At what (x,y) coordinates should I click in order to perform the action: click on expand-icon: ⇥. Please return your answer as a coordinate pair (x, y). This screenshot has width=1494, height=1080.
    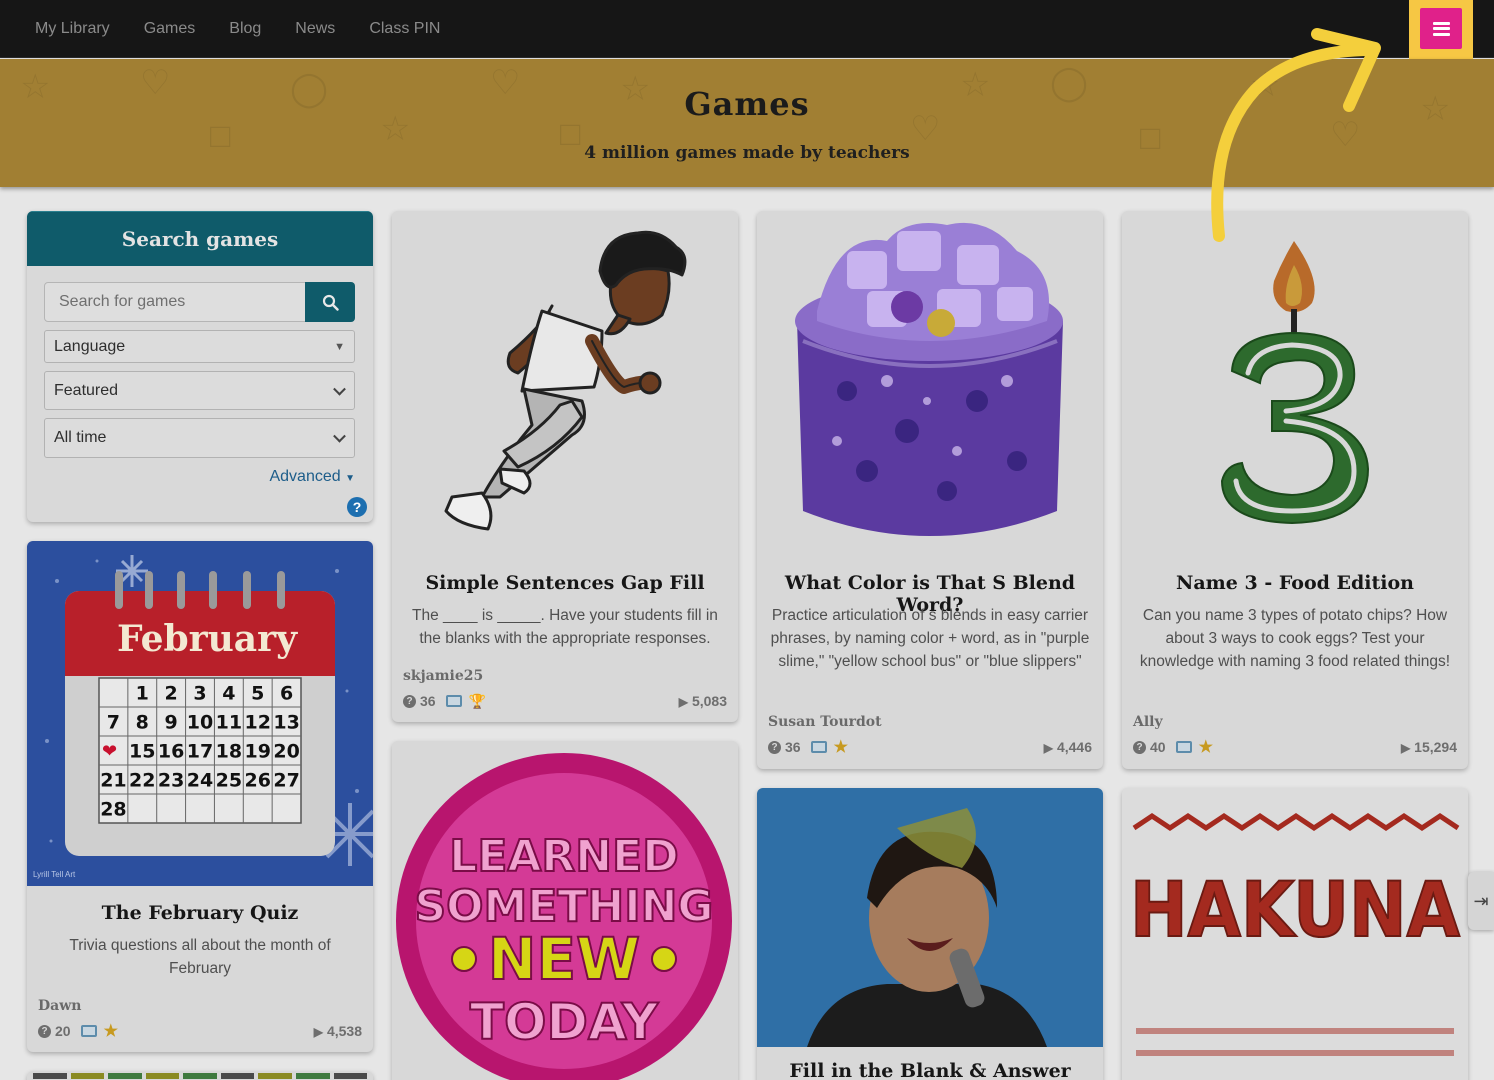
    Looking at the image, I should click on (1481, 900).